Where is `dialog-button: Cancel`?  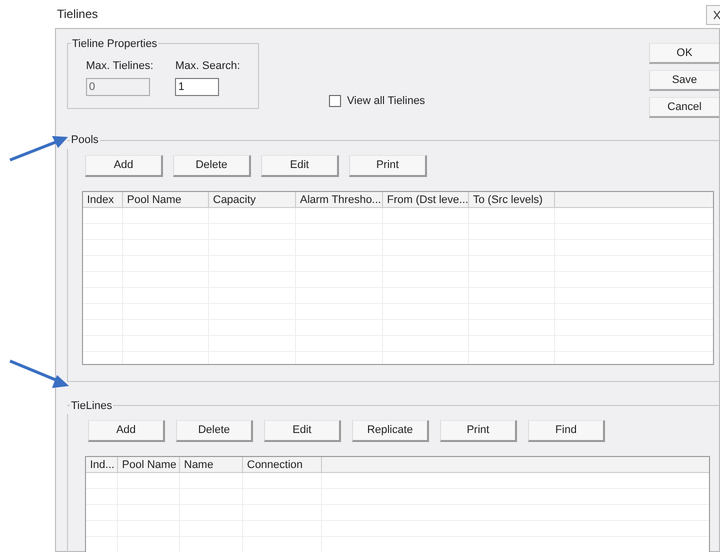
dialog-button: Cancel is located at coordinates (684, 107).